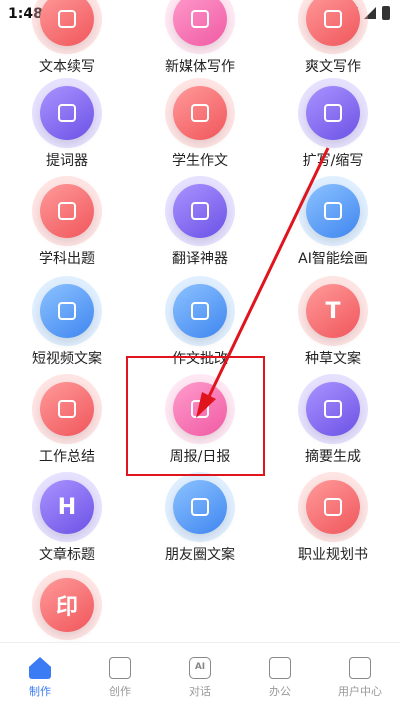  I want to click on tool-label: 职业规划书, so click(333, 555).